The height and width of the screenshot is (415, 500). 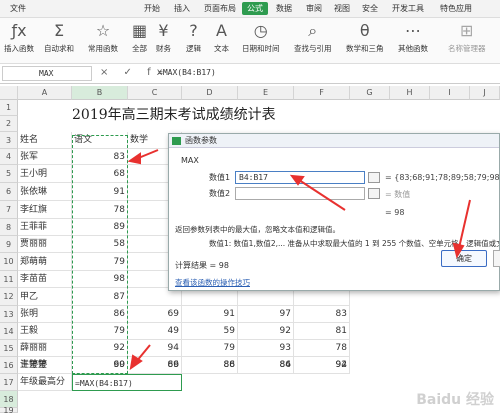 I want to click on col-header-h: H, so click(x=410, y=93).